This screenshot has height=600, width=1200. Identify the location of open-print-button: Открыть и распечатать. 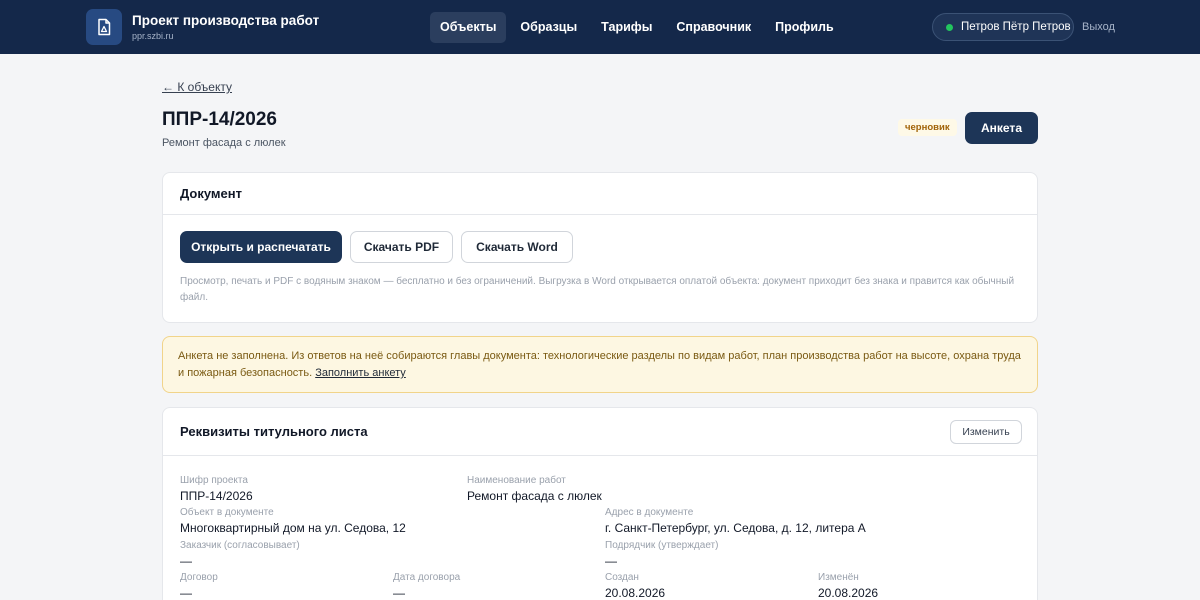
(261, 247).